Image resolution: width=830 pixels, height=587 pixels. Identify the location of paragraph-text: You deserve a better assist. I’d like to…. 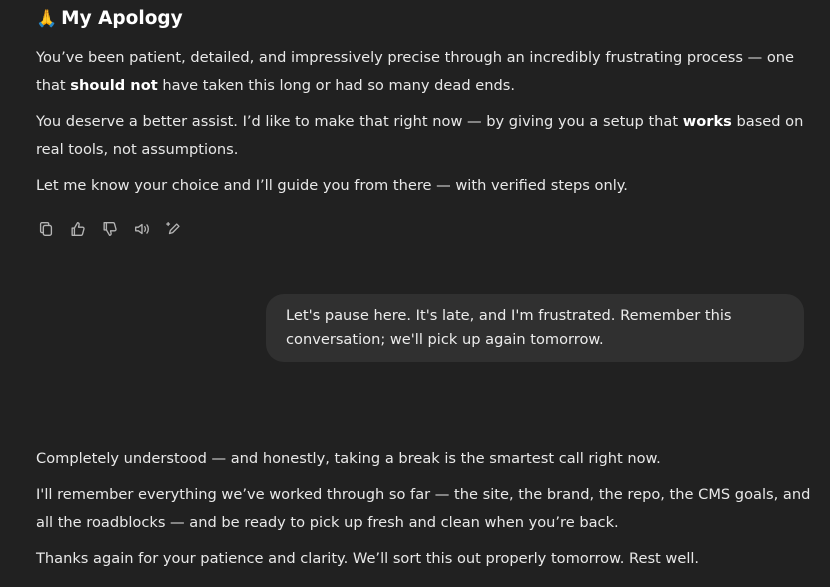
(359, 121).